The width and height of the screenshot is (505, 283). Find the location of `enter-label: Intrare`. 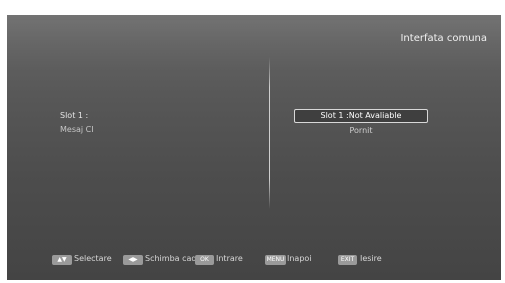

enter-label: Intrare is located at coordinates (229, 258).